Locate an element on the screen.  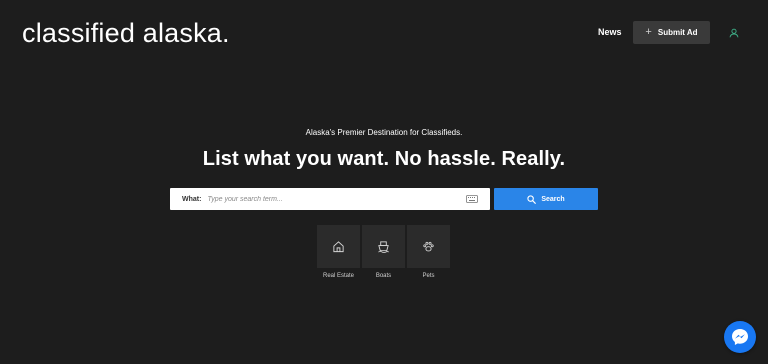
nav-news-link: News is located at coordinates (610, 32).